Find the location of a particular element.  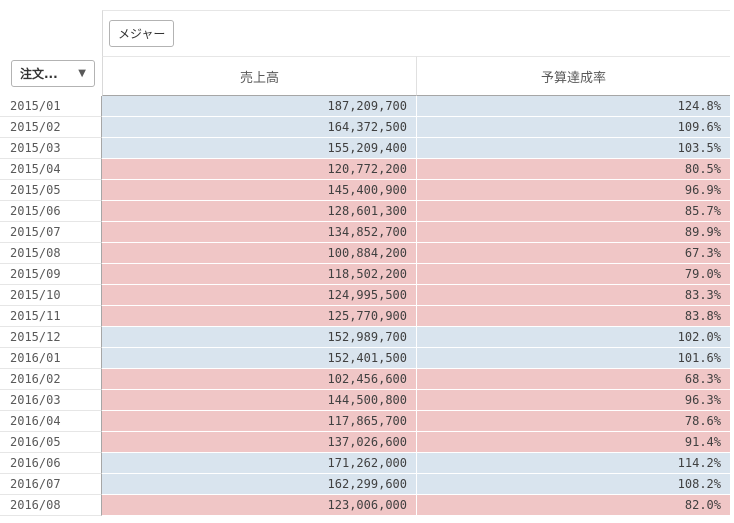

row-period-cell: 2015/05 is located at coordinates (51, 190).